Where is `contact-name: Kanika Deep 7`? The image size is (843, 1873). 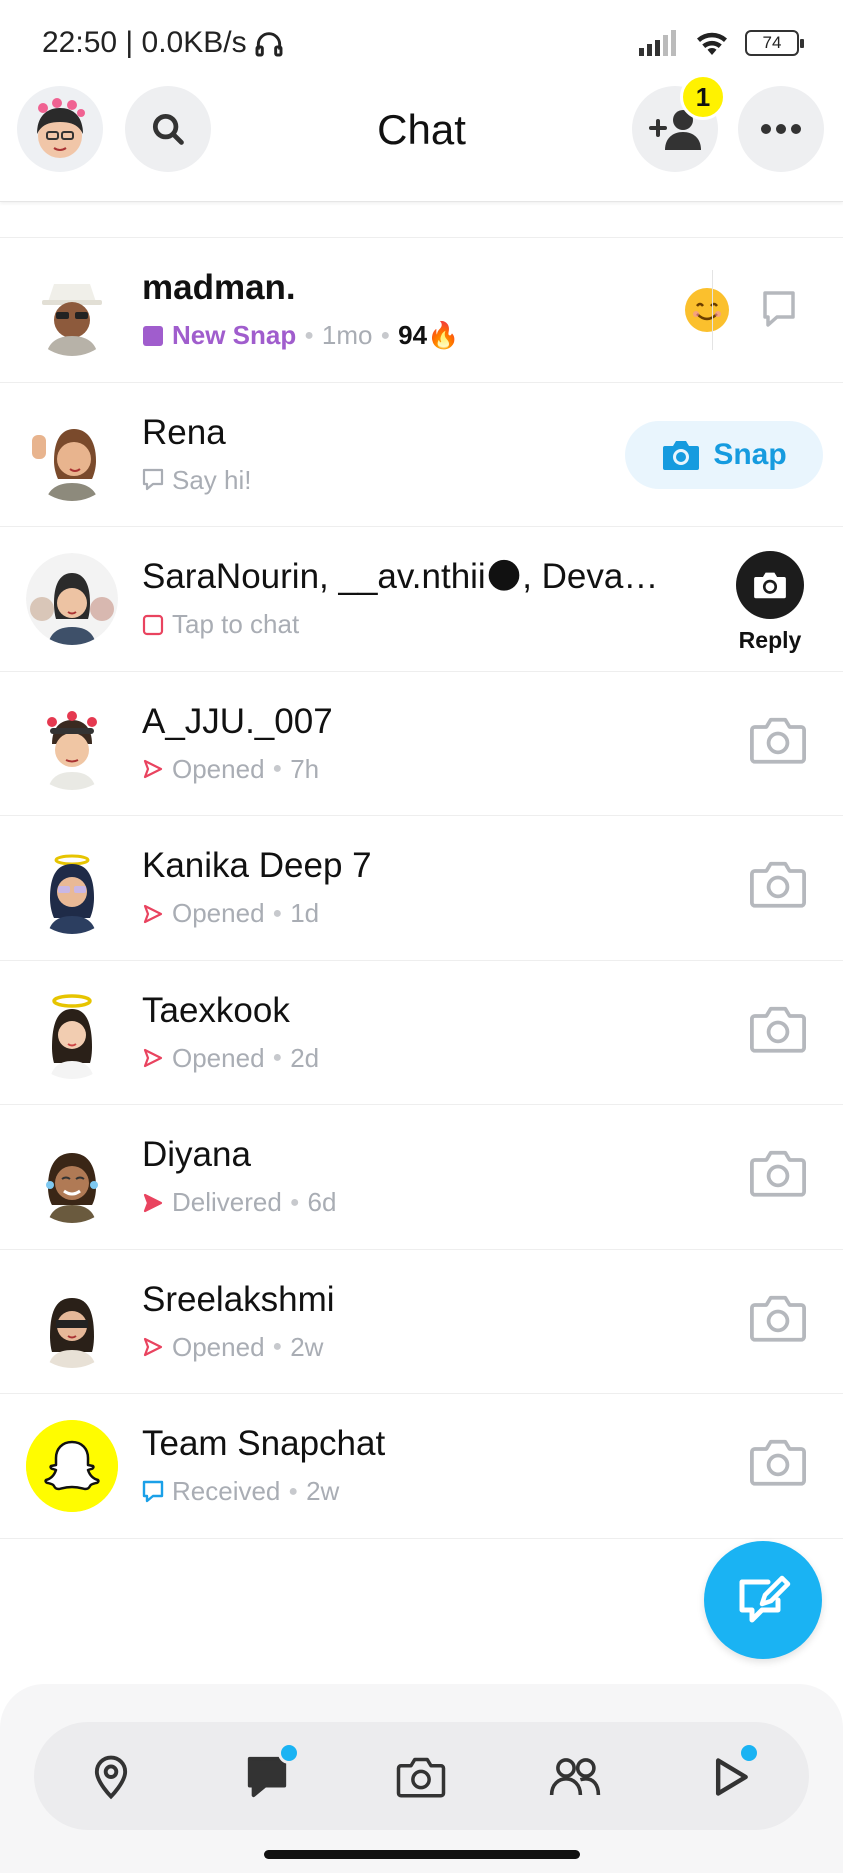 contact-name: Kanika Deep 7 is located at coordinates (257, 865).